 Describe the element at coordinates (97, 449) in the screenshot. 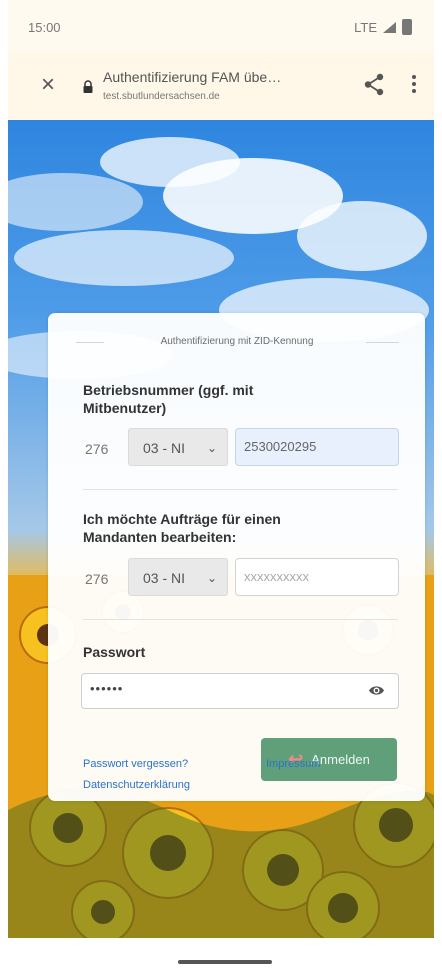

I see `business-country-code: 276` at that location.